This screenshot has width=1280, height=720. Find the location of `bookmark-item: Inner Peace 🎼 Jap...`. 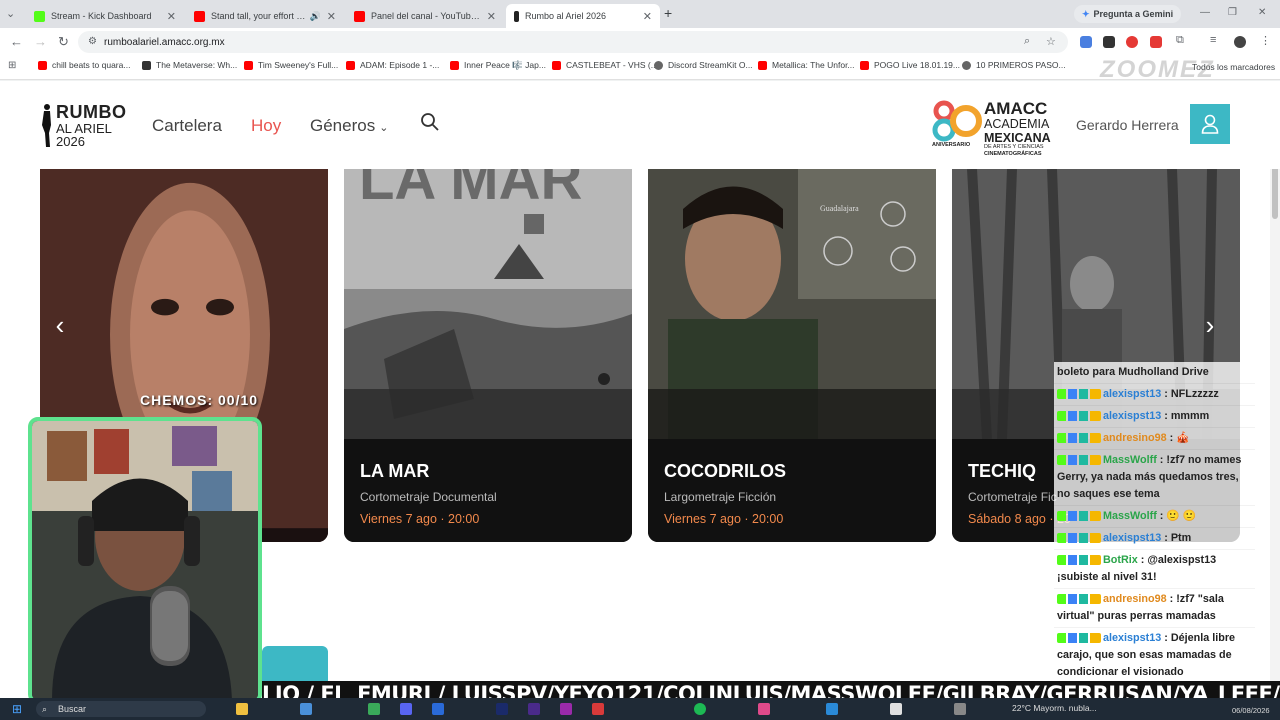

bookmark-item: Inner Peace 🎼 Jap... is located at coordinates (498, 65).